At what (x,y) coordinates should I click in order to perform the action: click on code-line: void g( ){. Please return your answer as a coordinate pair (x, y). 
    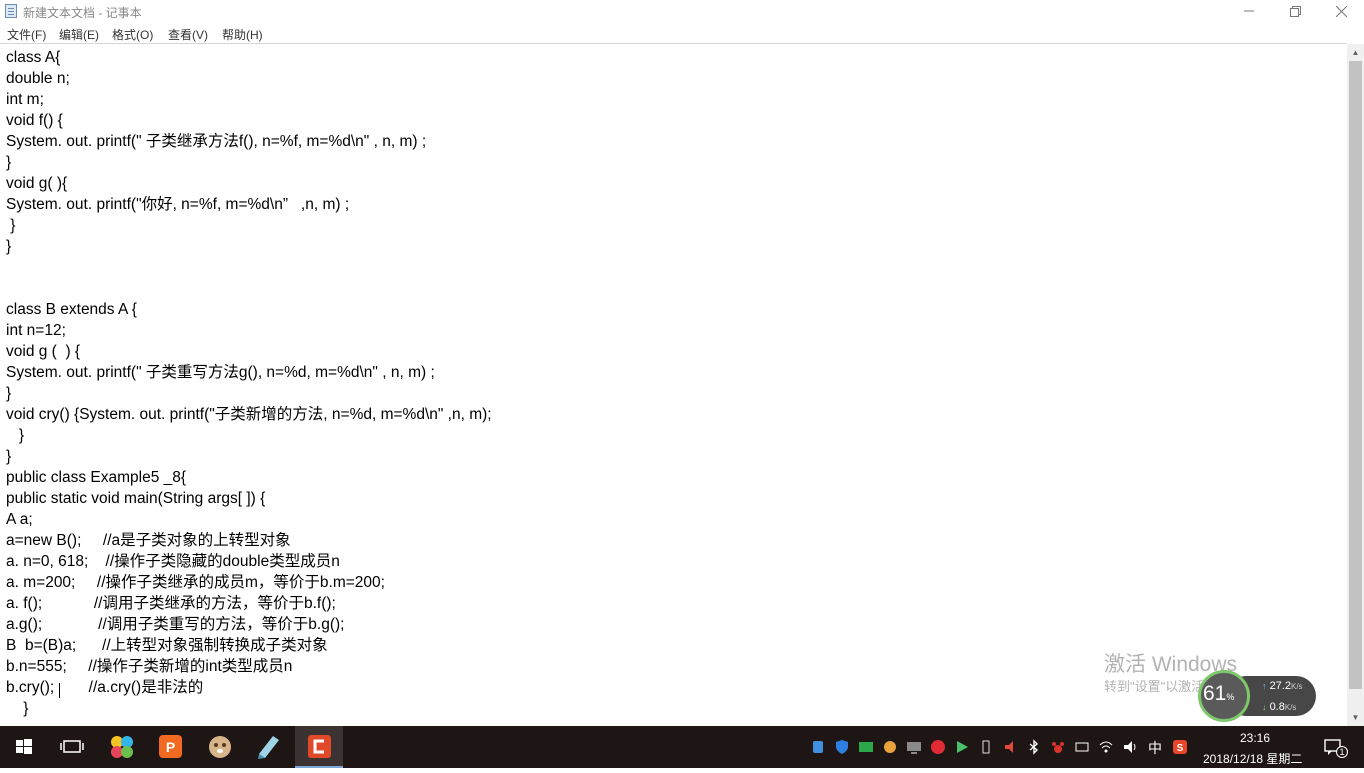
    Looking at the image, I should click on (37, 183).